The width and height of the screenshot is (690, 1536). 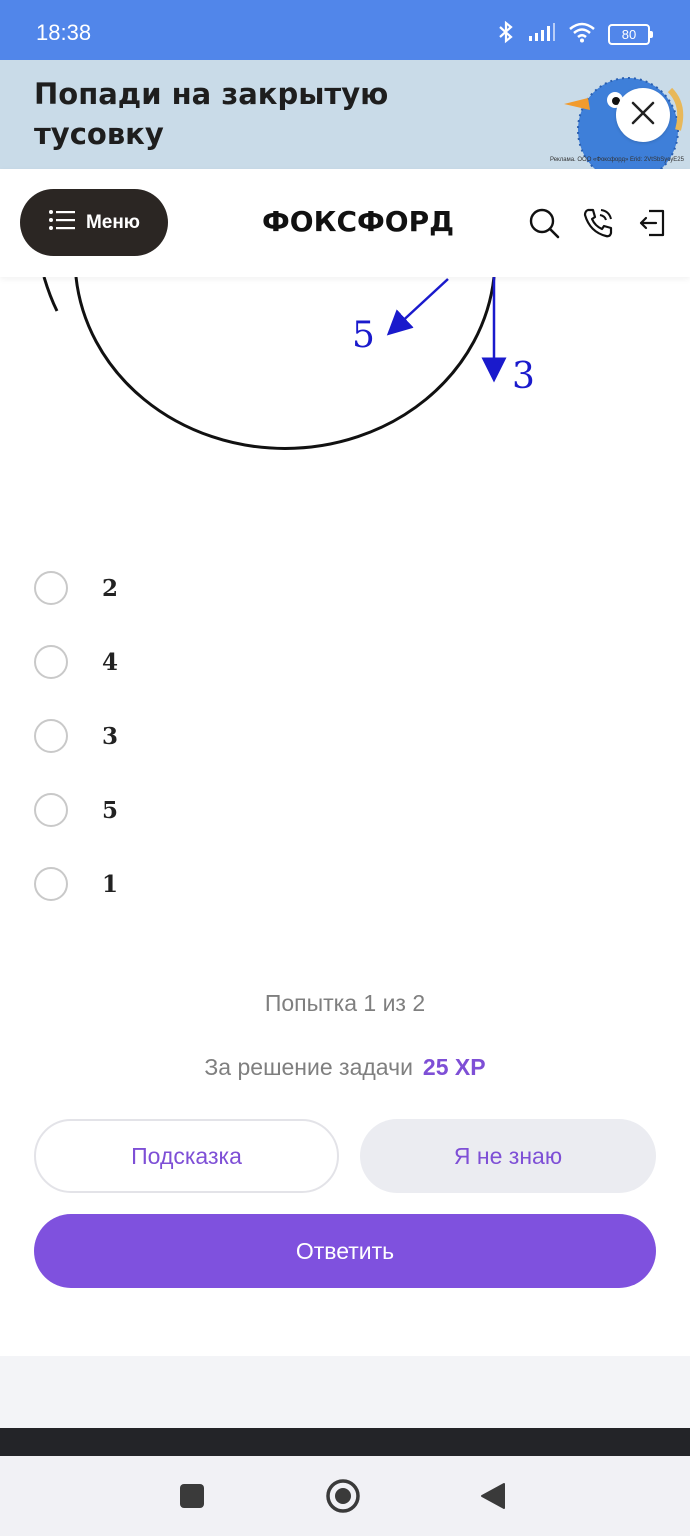 What do you see at coordinates (345, 1392) in the screenshot?
I see `page-footer-spacer` at bounding box center [345, 1392].